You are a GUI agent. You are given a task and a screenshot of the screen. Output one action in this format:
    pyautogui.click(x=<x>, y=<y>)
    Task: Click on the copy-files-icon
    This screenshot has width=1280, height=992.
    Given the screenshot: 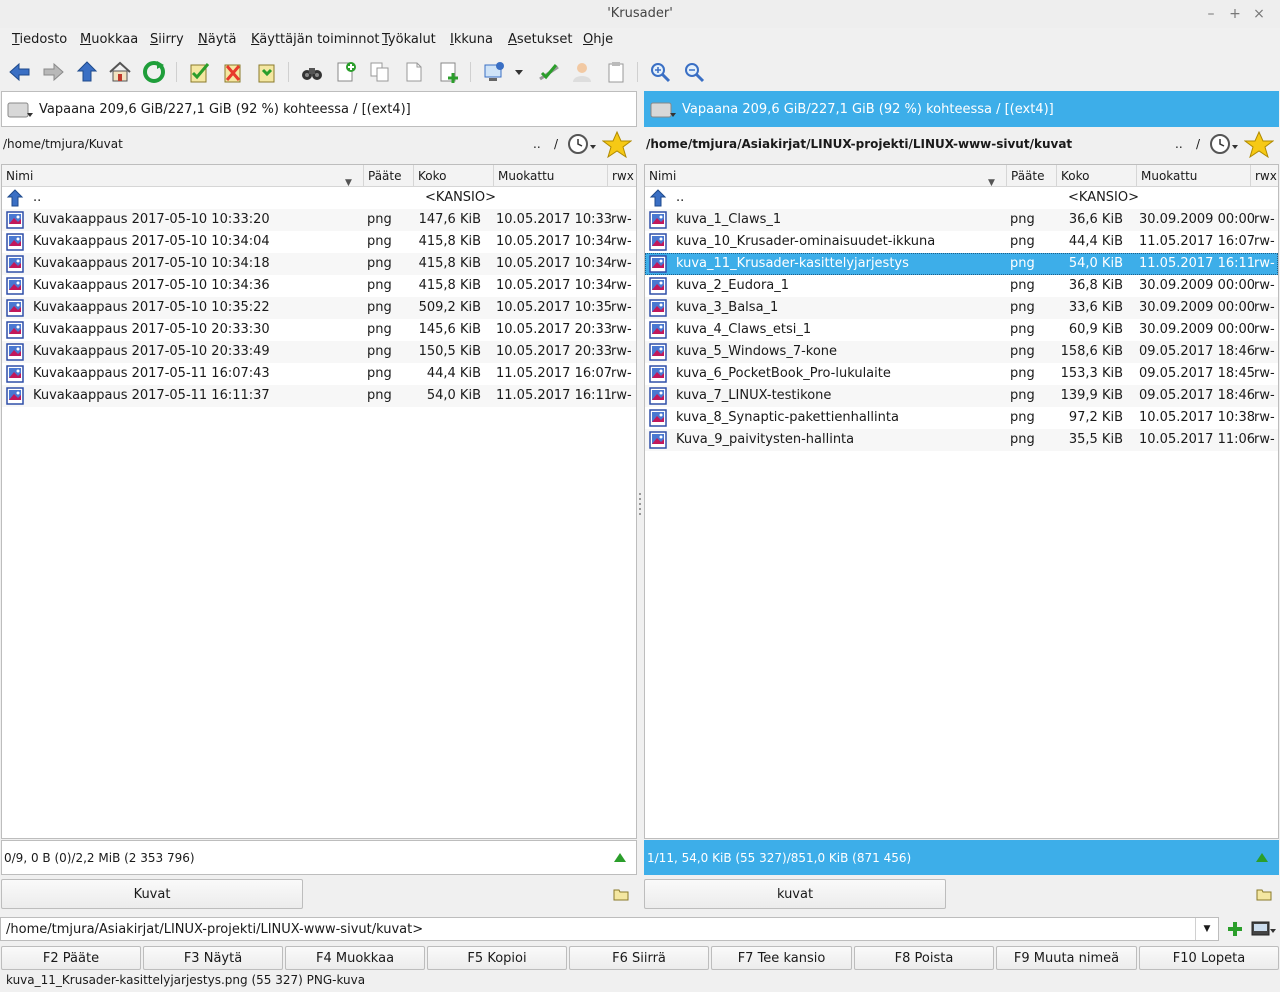 What is the action you would take?
    pyautogui.click(x=380, y=72)
    